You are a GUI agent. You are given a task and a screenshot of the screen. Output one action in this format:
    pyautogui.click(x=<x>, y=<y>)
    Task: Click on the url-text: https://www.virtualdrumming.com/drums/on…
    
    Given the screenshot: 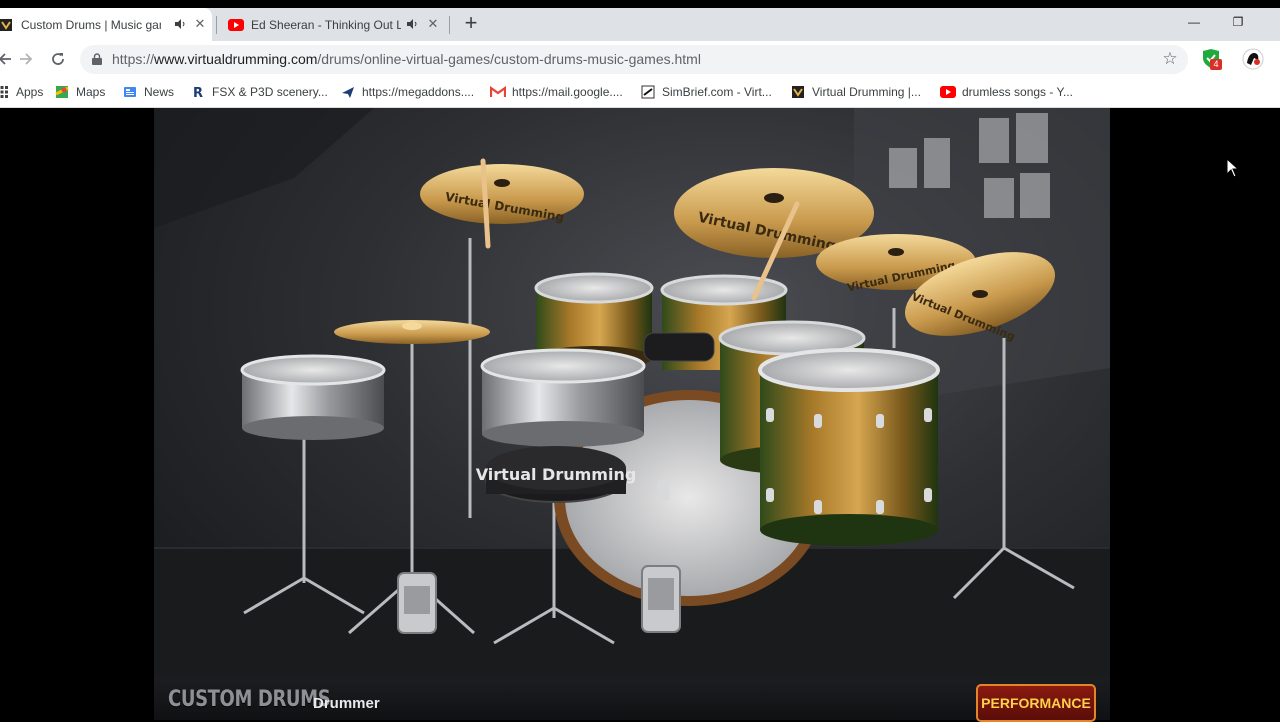 What is the action you would take?
    pyautogui.click(x=406, y=59)
    